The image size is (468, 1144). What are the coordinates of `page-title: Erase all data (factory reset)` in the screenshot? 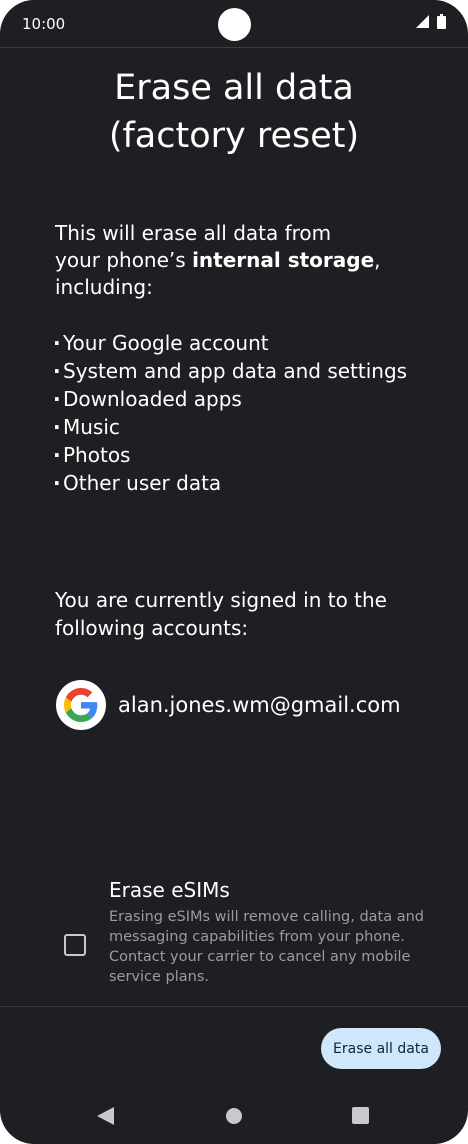 It's located at (234, 112).